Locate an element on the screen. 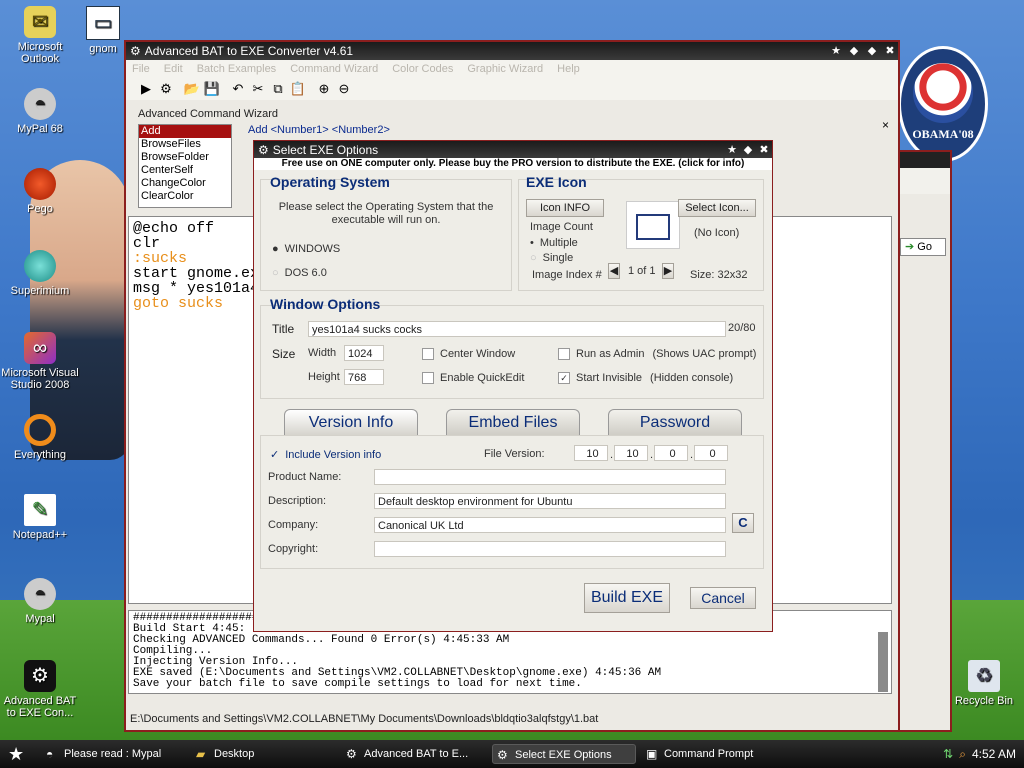 The image size is (1024, 768). dialog-app-icon: ⚙ is located at coordinates (263, 149).